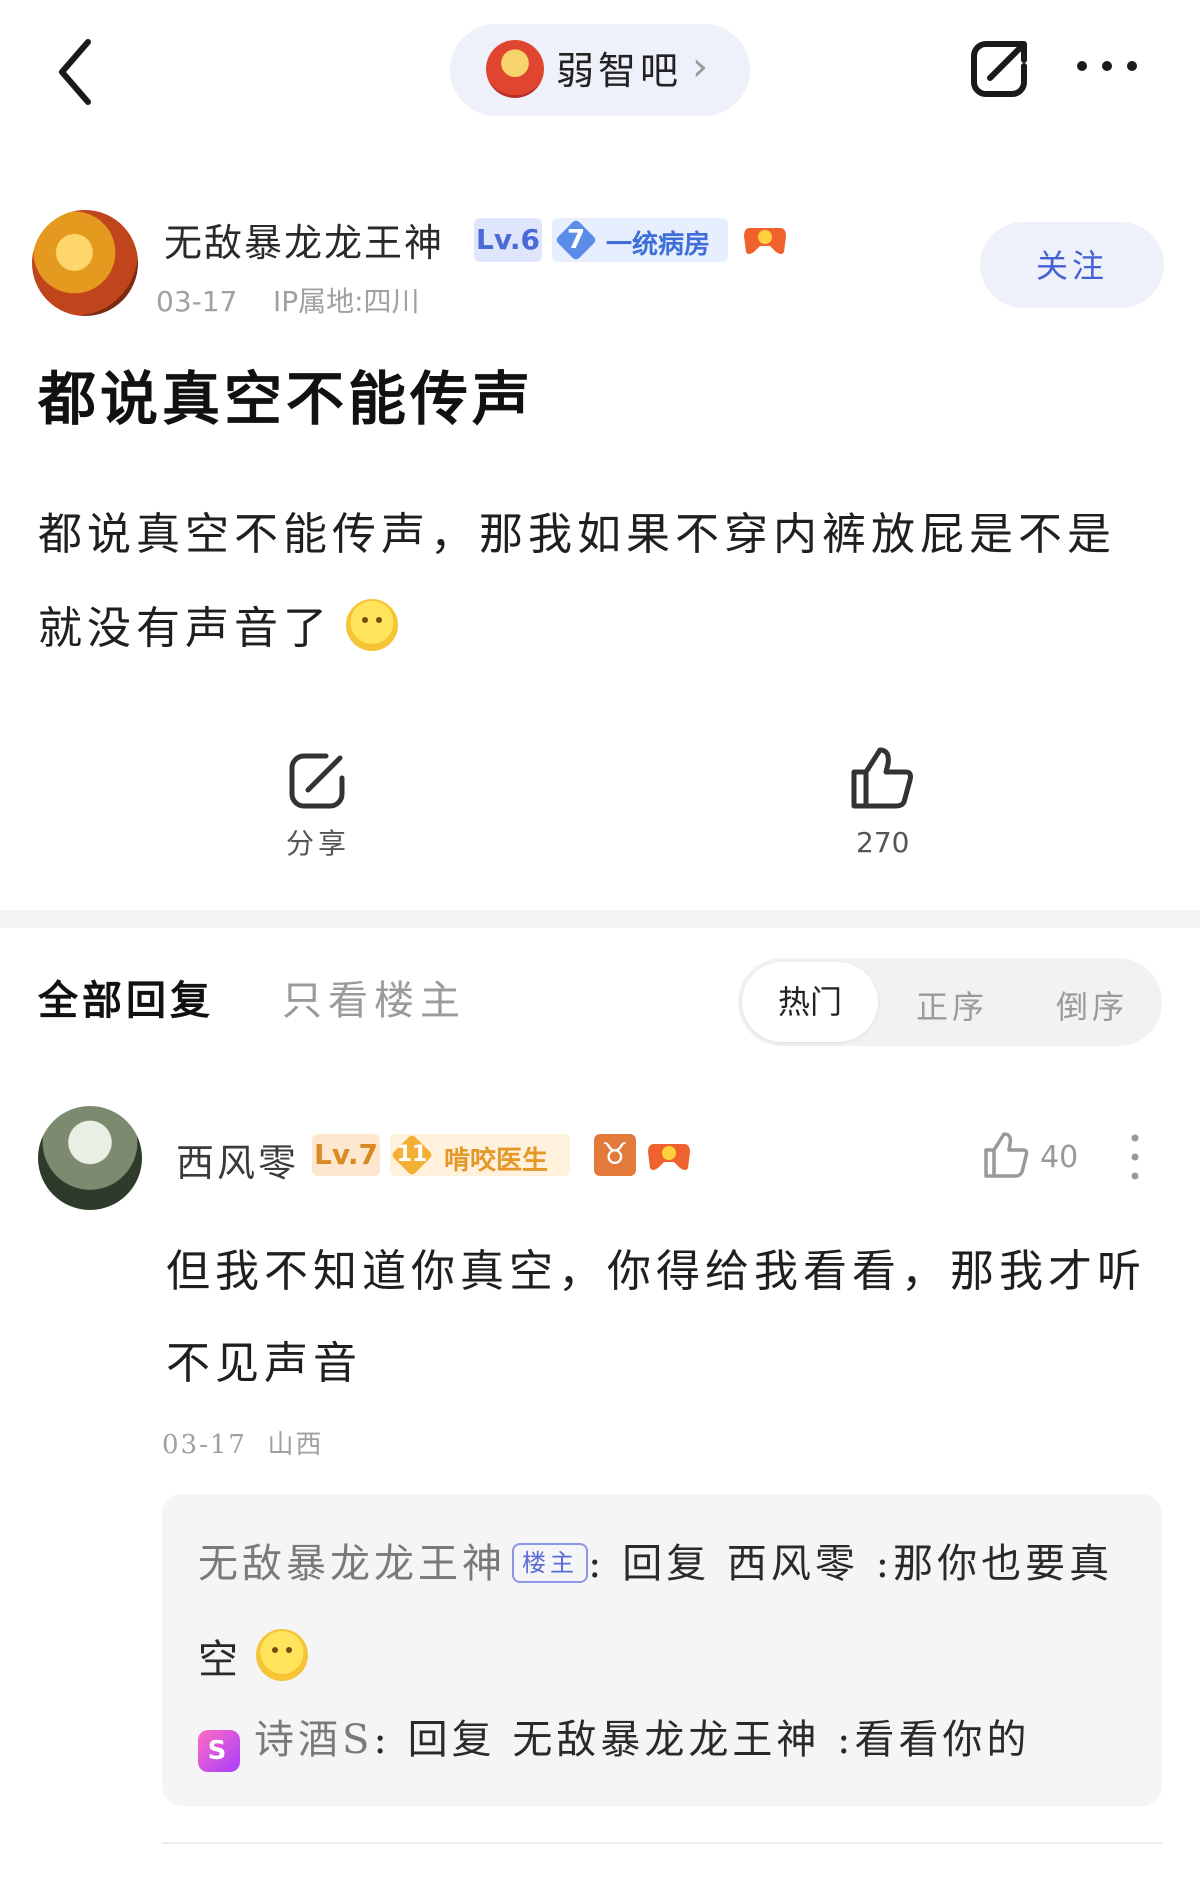 This screenshot has width=1200, height=1886. I want to click on tab-op-only: 只看楼主, so click(374, 997).